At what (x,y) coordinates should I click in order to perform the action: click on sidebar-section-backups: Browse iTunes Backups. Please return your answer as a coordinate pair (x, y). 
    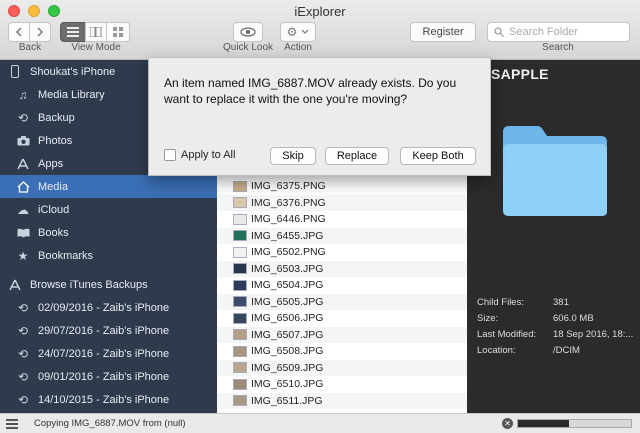
    Looking at the image, I should click on (108, 284).